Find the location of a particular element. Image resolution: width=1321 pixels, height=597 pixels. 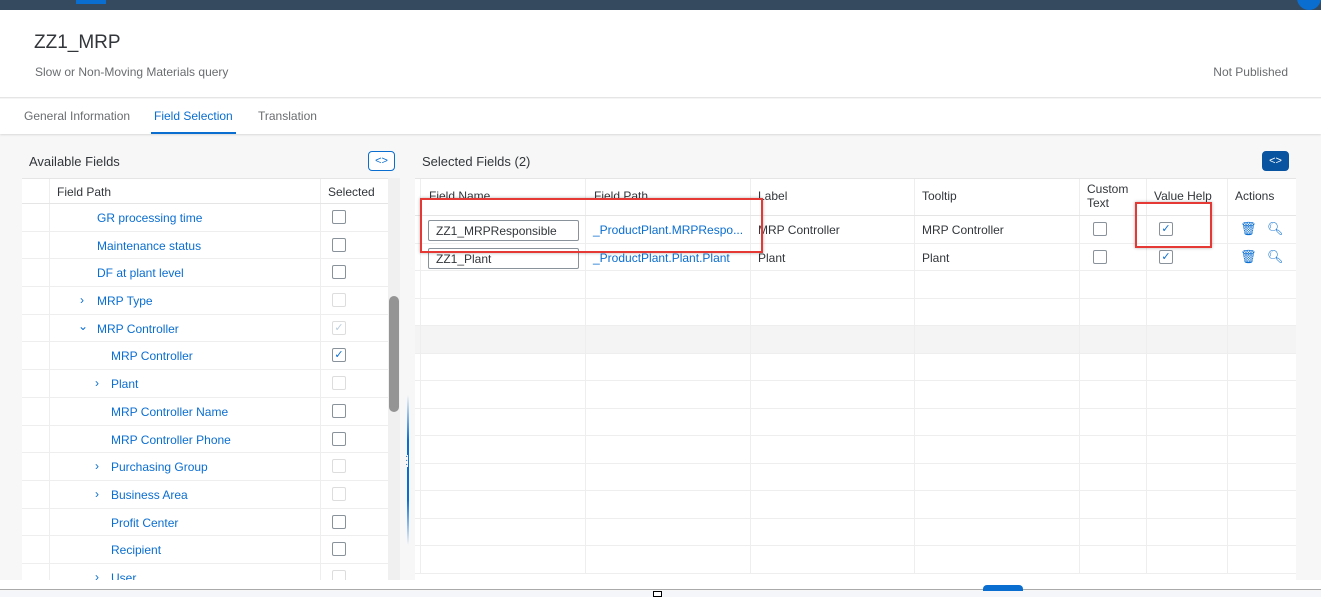

tree-row: › User is located at coordinates (205, 571).